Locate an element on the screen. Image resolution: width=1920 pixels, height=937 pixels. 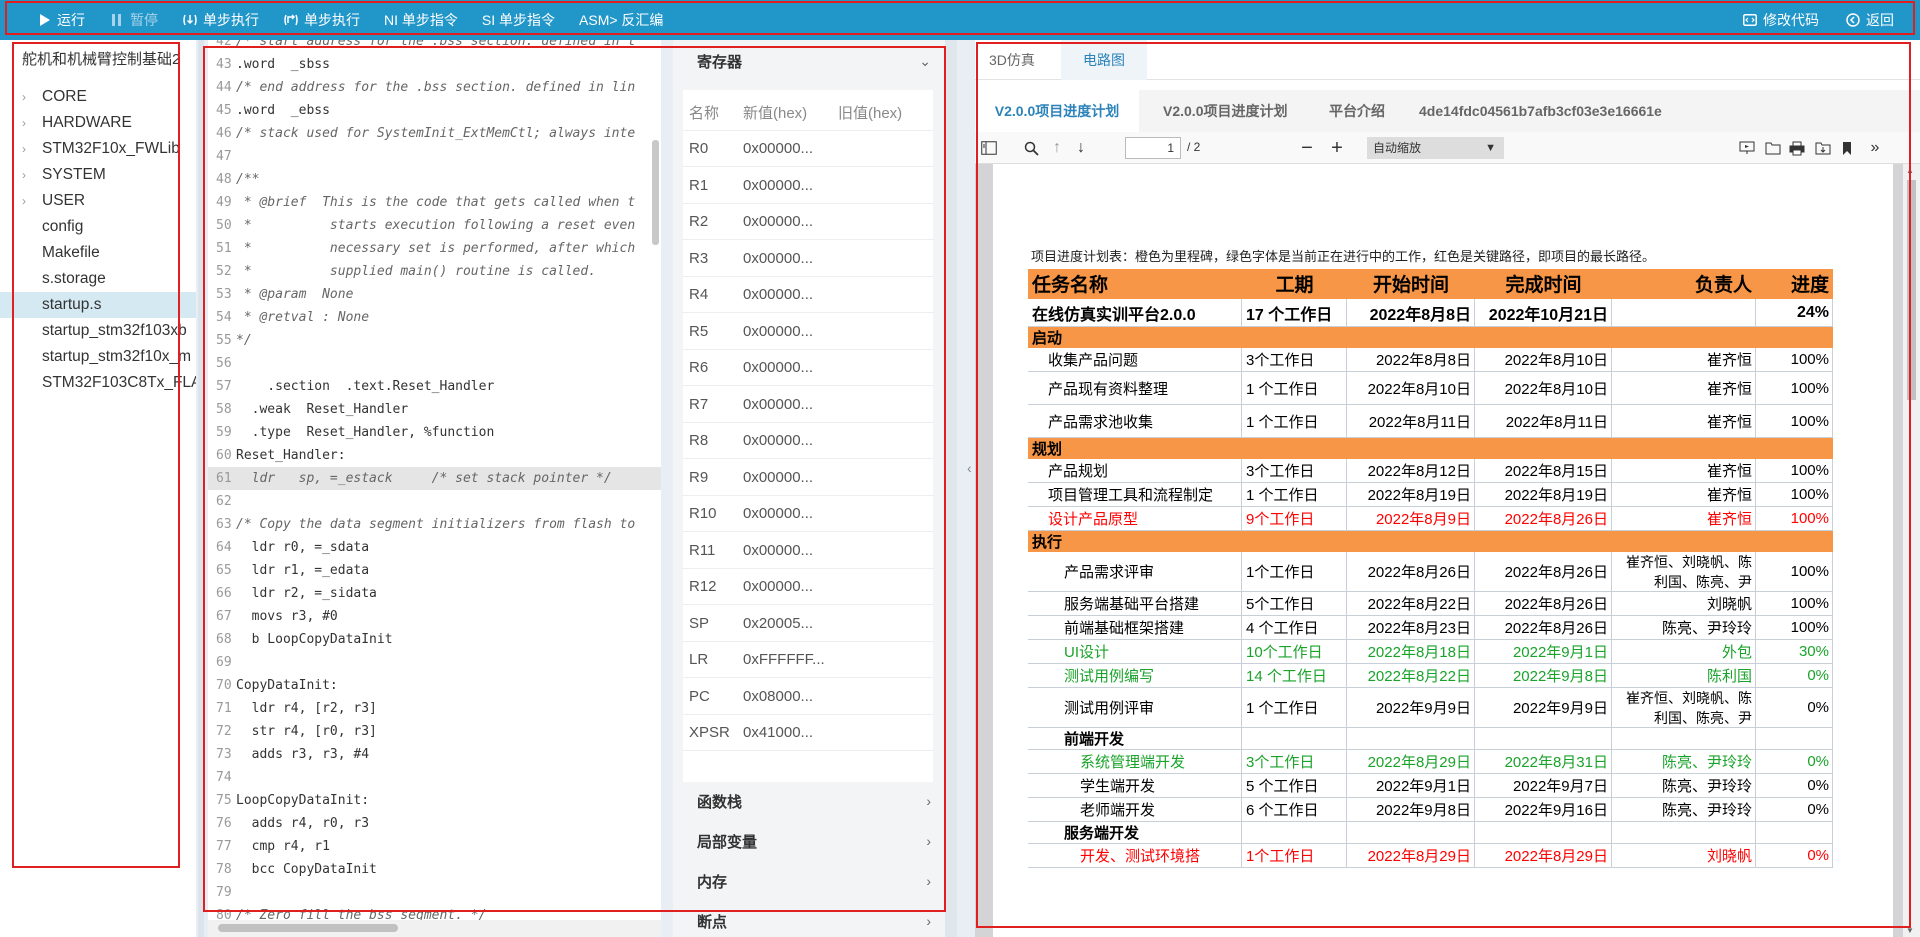
tree-item: › HARDWARE is located at coordinates (98, 123).